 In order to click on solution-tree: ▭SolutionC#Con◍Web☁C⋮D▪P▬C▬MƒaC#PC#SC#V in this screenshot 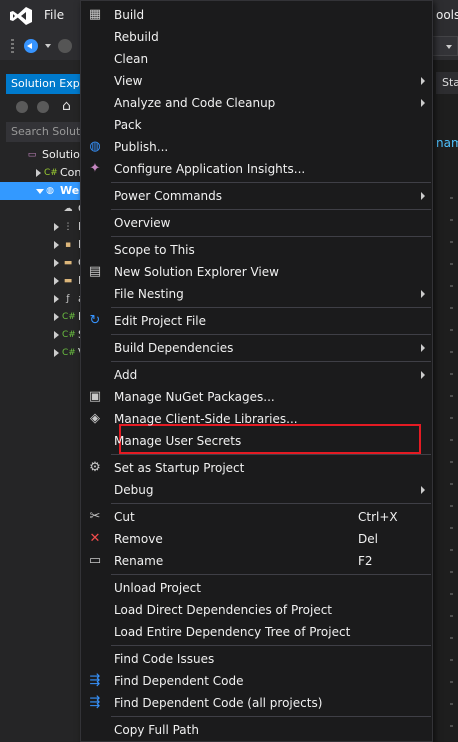, I will do `click(40, 254)`.